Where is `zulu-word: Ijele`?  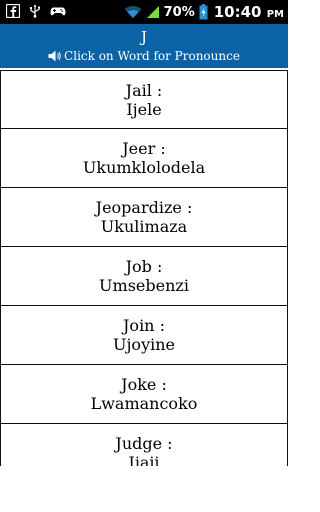
zulu-word: Ijele is located at coordinates (144, 109).